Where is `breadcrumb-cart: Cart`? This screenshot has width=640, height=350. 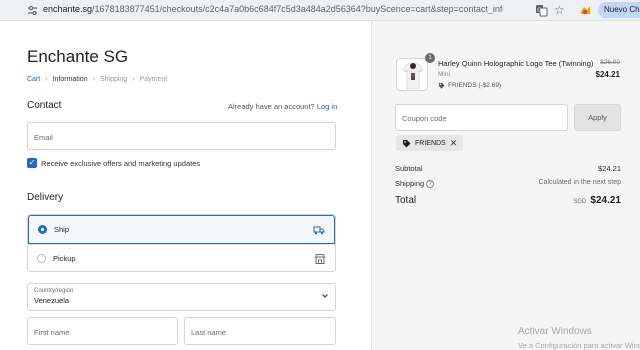 breadcrumb-cart: Cart is located at coordinates (33, 79).